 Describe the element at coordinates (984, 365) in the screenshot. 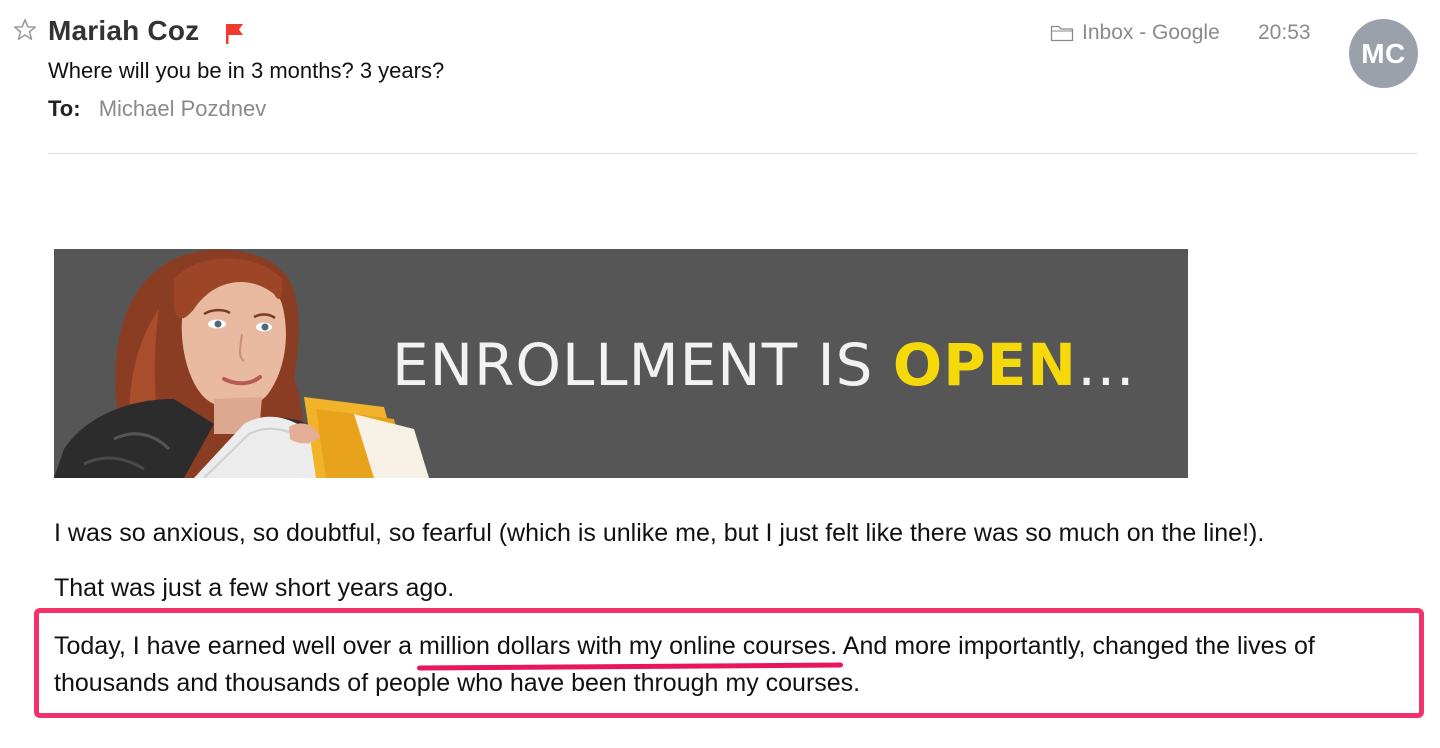

I see `banner-text-accent: OPEN` at that location.